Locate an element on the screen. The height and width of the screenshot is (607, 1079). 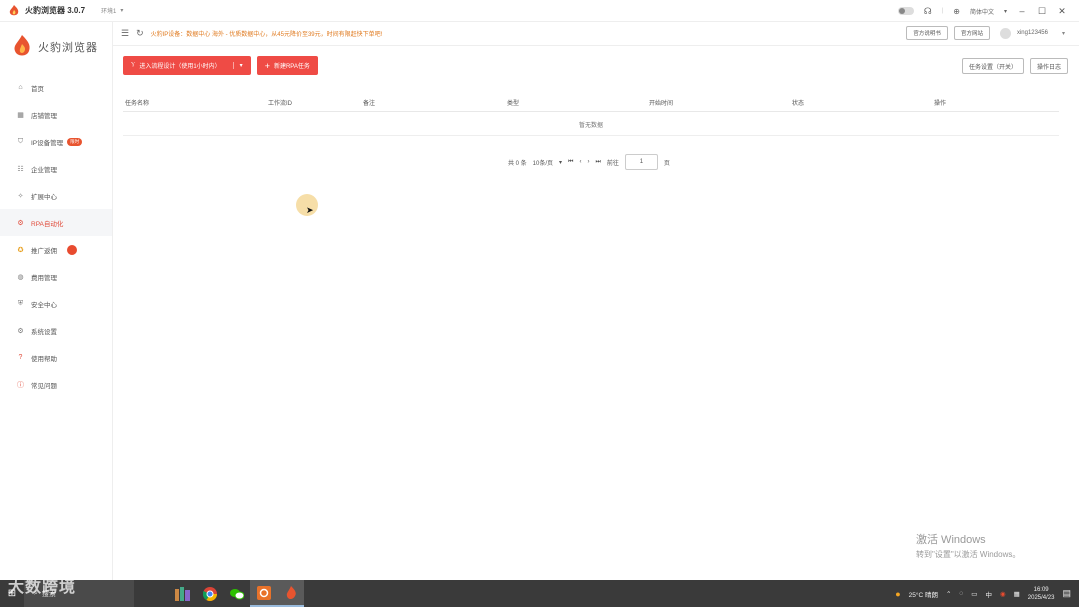
lock-icon: ⛨ is located at coordinates (20, 303).